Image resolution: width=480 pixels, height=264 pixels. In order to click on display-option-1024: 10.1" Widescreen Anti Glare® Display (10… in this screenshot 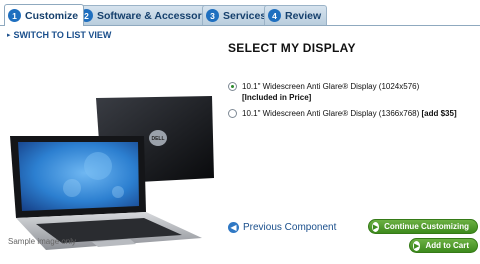, I will do `click(353, 92)`.